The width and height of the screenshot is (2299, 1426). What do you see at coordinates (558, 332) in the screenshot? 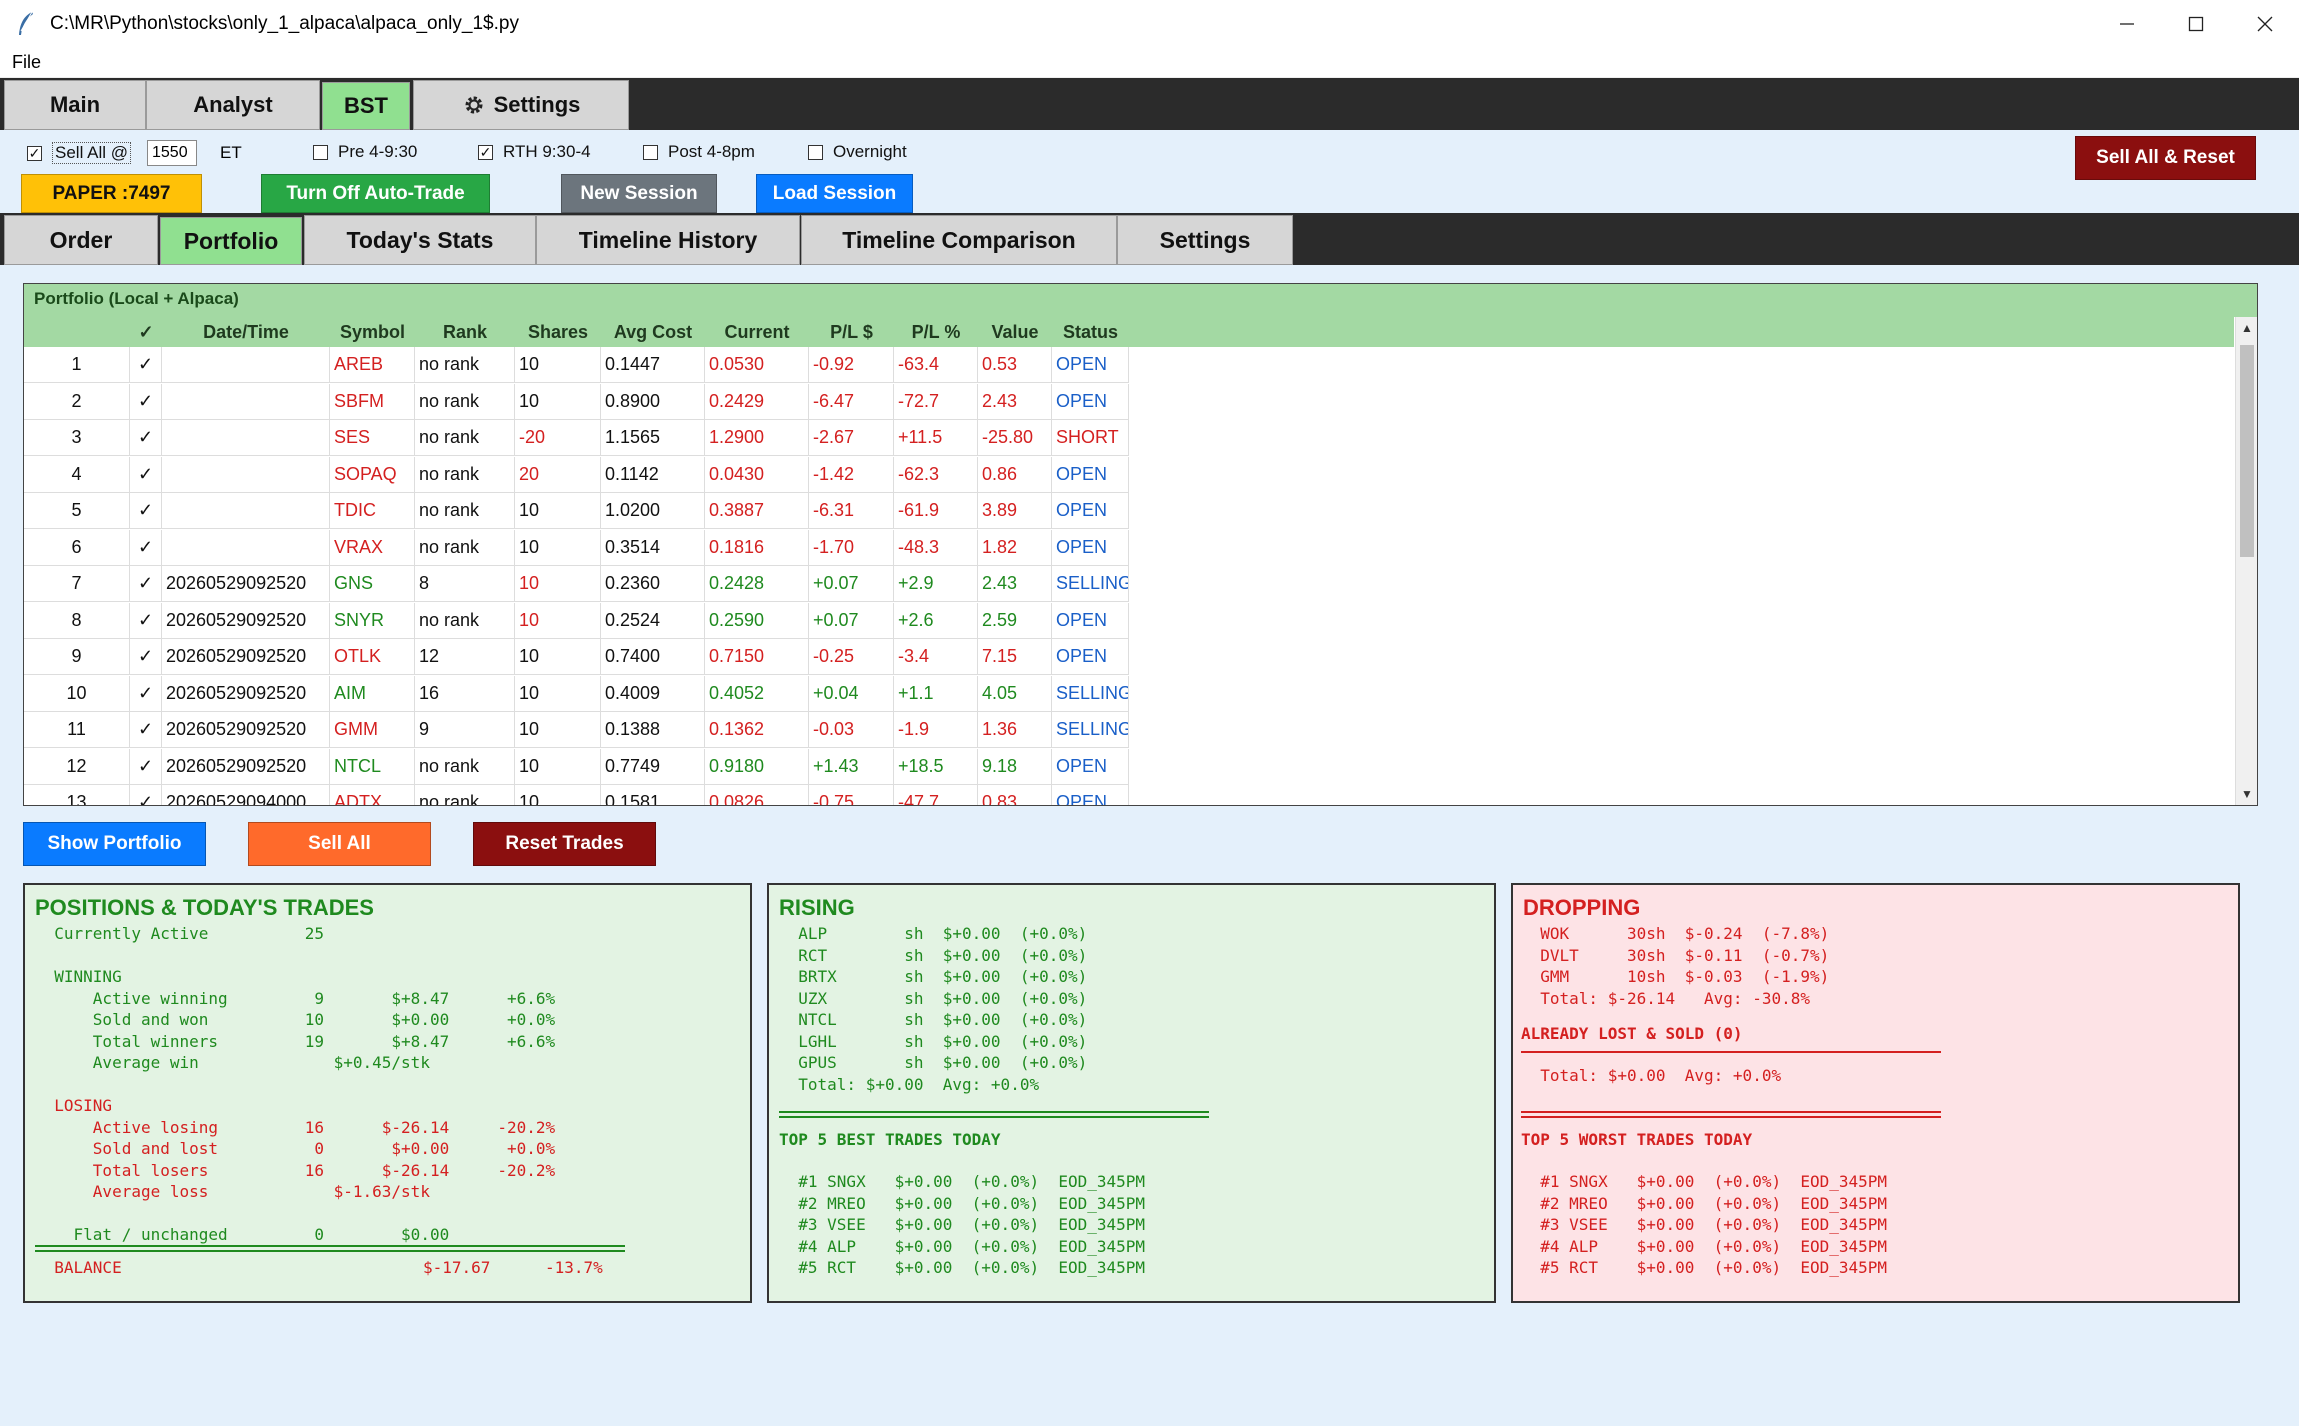
I see `column-header: Shares` at bounding box center [558, 332].